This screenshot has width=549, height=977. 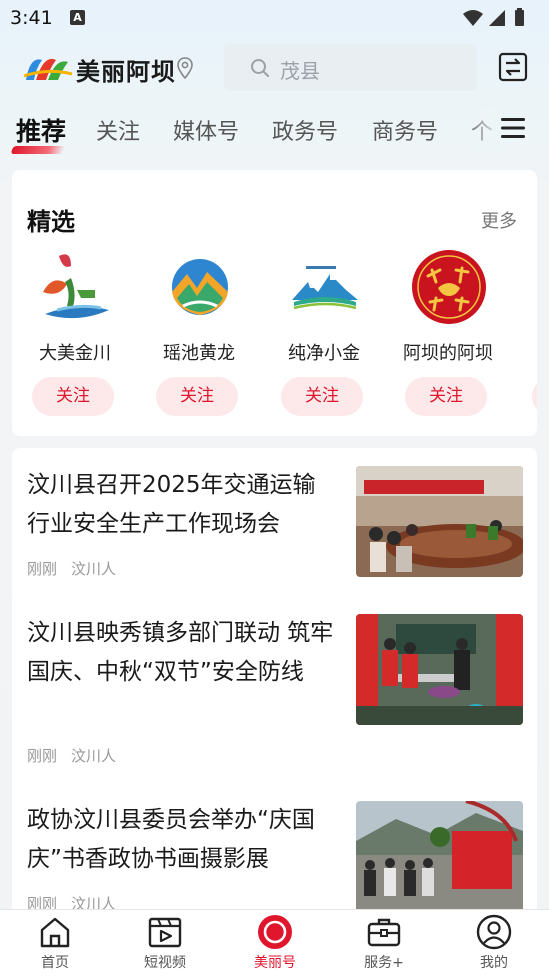 What do you see at coordinates (75, 333) in the screenshot?
I see `featured-item: 大美金川 关注` at bounding box center [75, 333].